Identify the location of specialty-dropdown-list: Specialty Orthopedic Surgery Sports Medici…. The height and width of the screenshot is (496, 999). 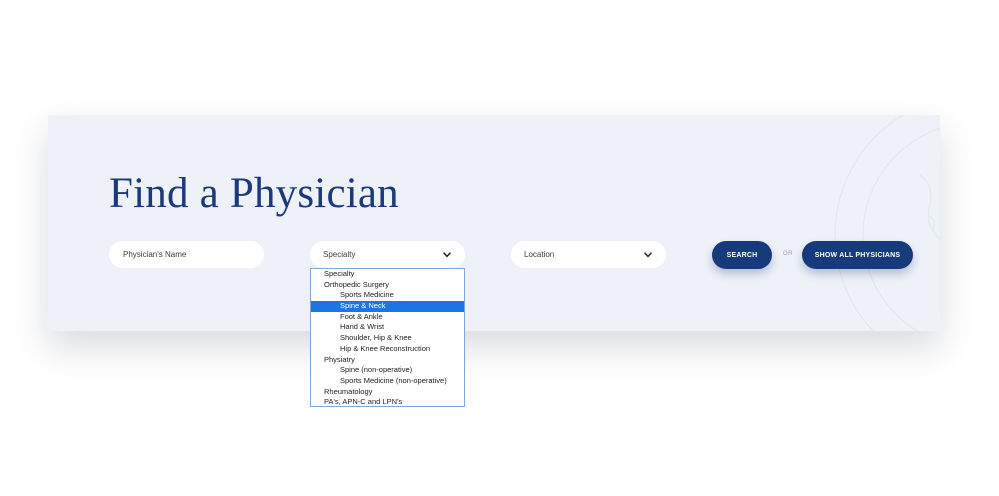
(387, 337).